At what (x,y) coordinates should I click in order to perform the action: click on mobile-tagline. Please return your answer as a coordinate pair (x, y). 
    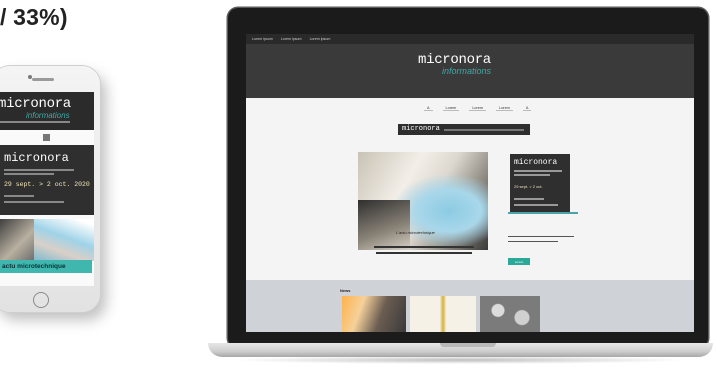
    Looking at the image, I should click on (35, 122).